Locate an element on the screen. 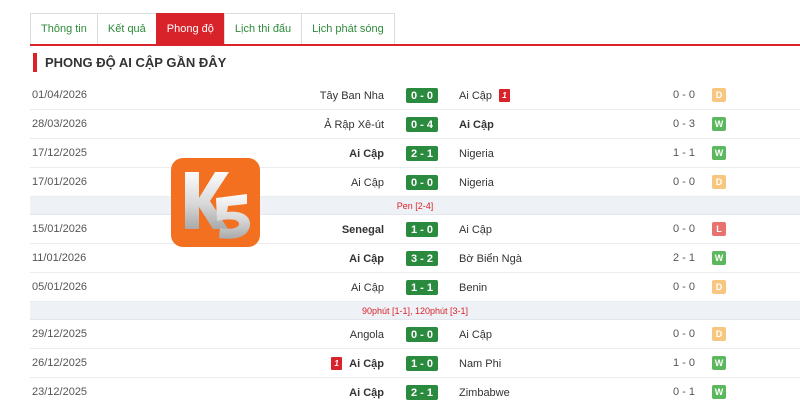 The width and height of the screenshot is (800, 400). match-row: 11/01/2026 Ai Cập 3 - 2 Bờ Biển Ngà 2 - 1 W is located at coordinates (415, 258).